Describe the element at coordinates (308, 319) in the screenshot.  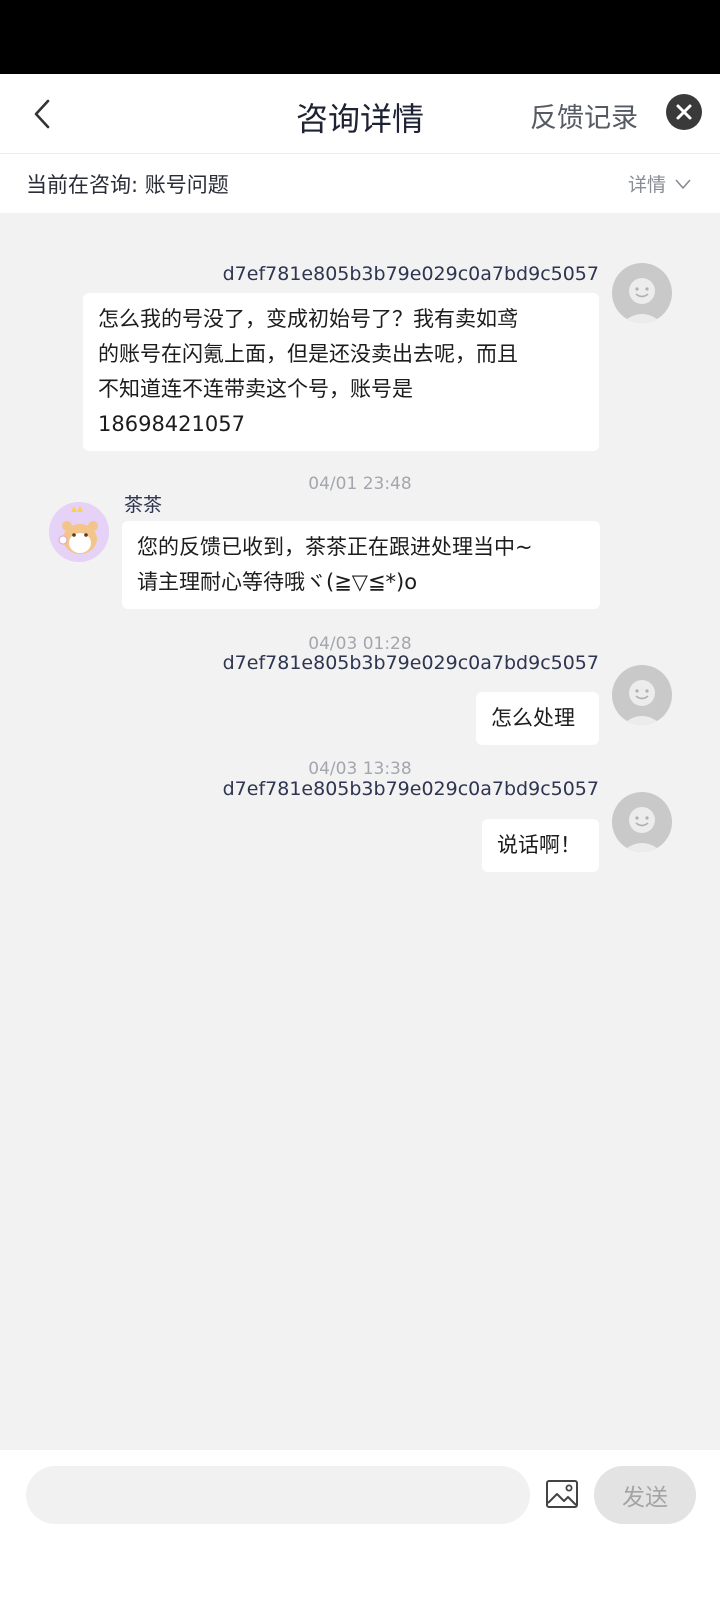
I see `message-line: 怎么我的号没了，变成初始号了？我有卖如鸢` at that location.